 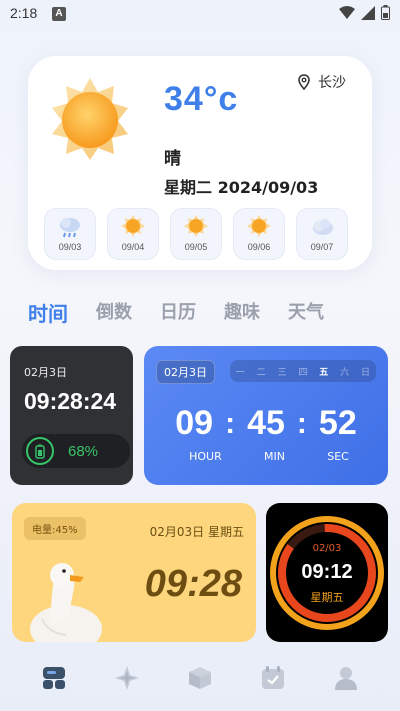 I want to click on minute-label: MIN, so click(x=274, y=456).